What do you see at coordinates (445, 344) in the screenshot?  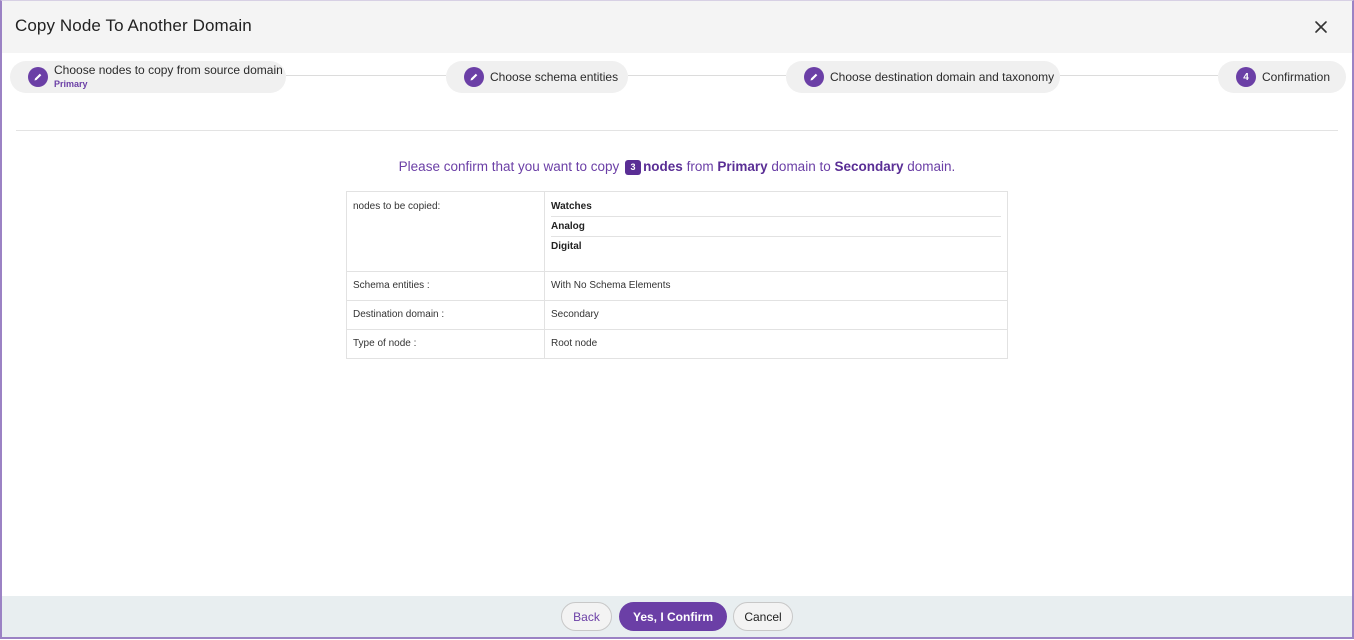 I see `row-label: Type of node :` at bounding box center [445, 344].